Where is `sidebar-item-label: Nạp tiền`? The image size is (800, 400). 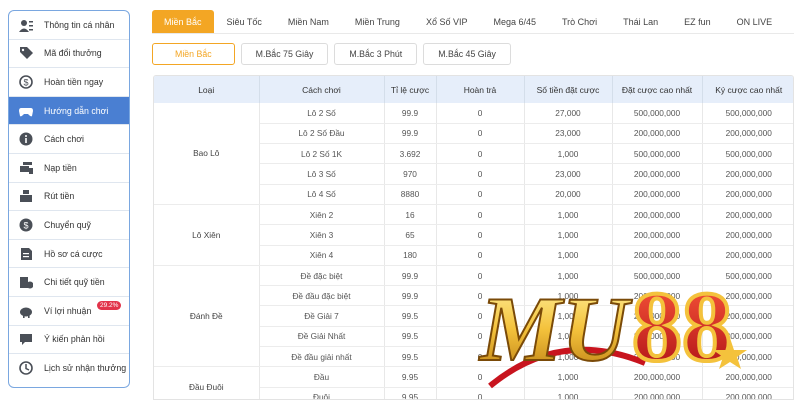
sidebar-item-label: Nạp tiền is located at coordinates (60, 167).